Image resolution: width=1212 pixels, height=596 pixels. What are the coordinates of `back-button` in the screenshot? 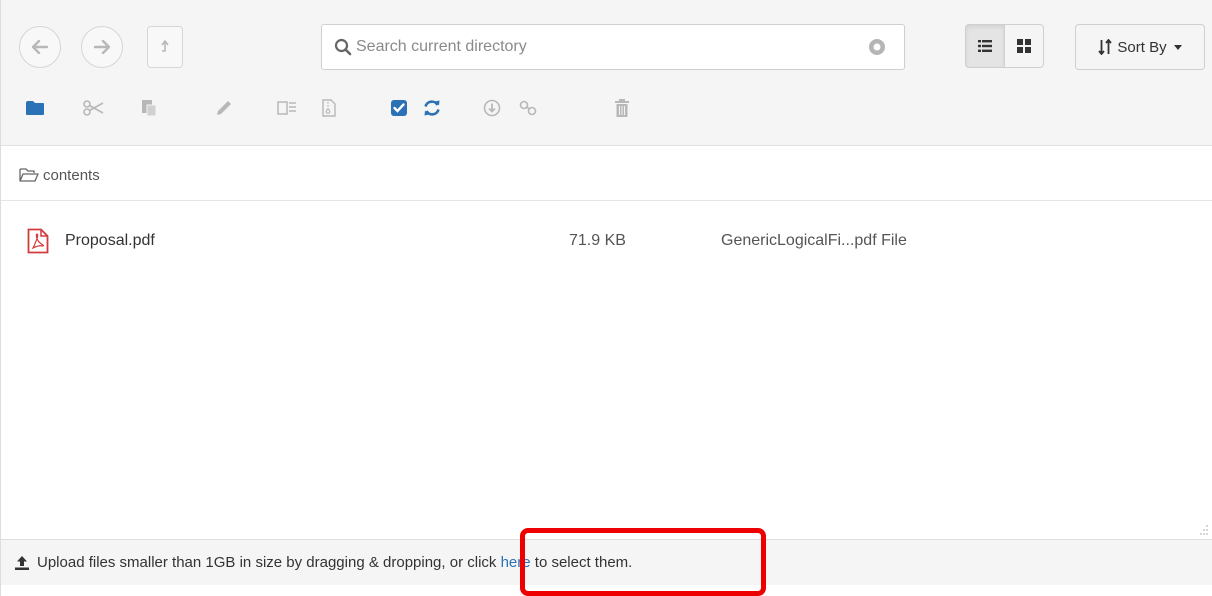 It's located at (40, 47).